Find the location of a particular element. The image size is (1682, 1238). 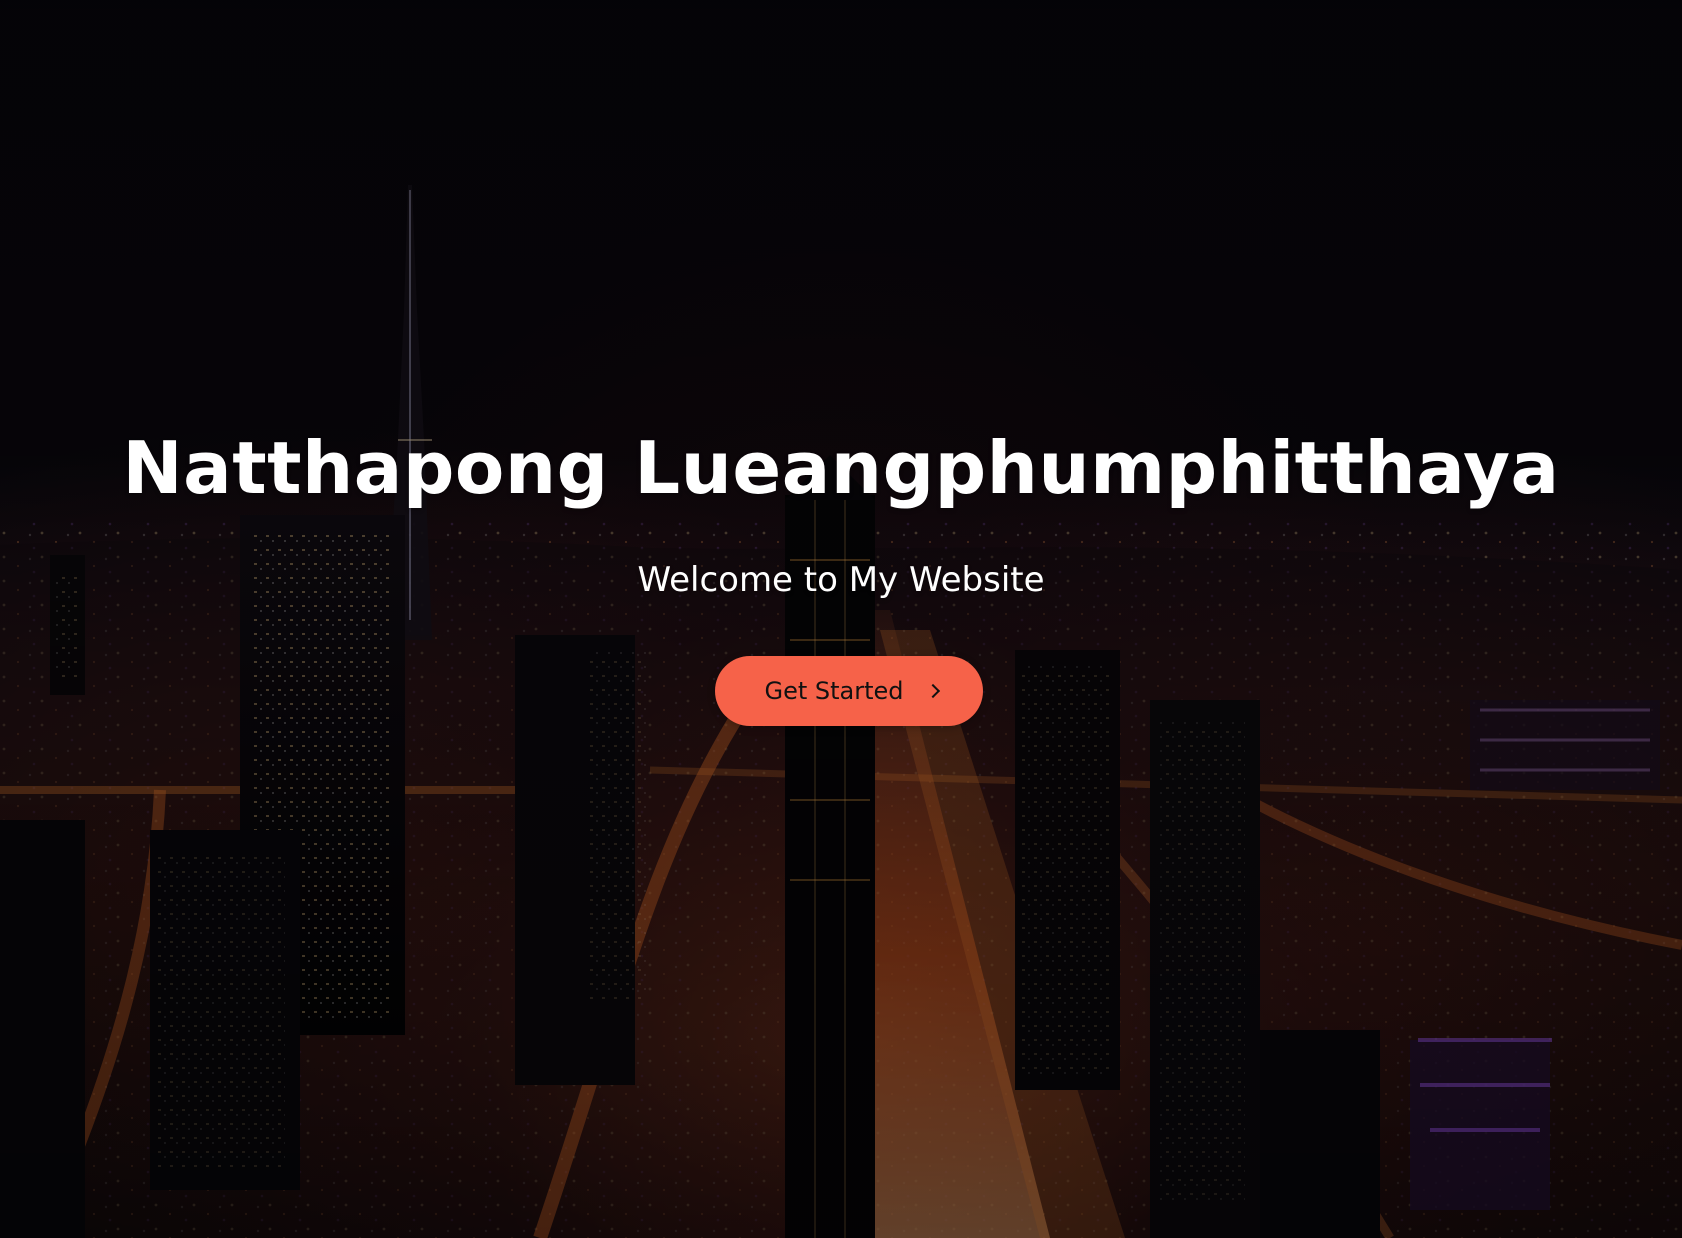

get-started-label: Get Started is located at coordinates (834, 691).